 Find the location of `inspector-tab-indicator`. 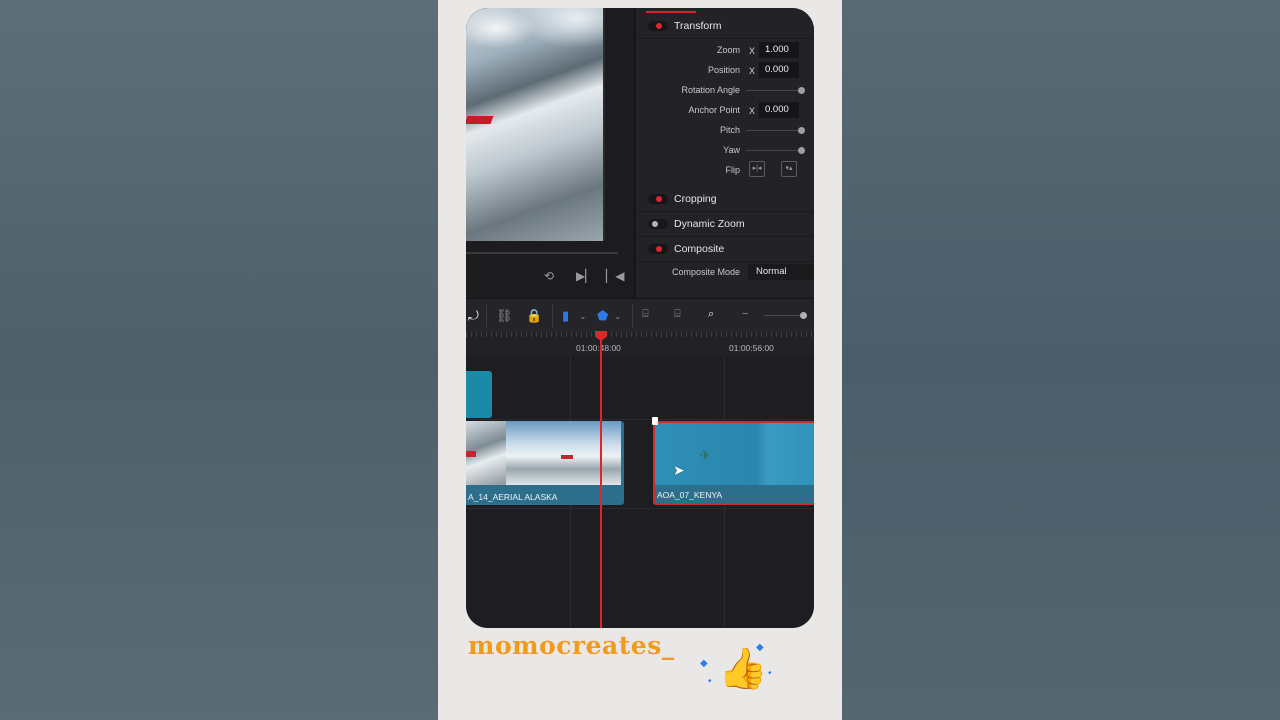

inspector-tab-indicator is located at coordinates (671, 12).